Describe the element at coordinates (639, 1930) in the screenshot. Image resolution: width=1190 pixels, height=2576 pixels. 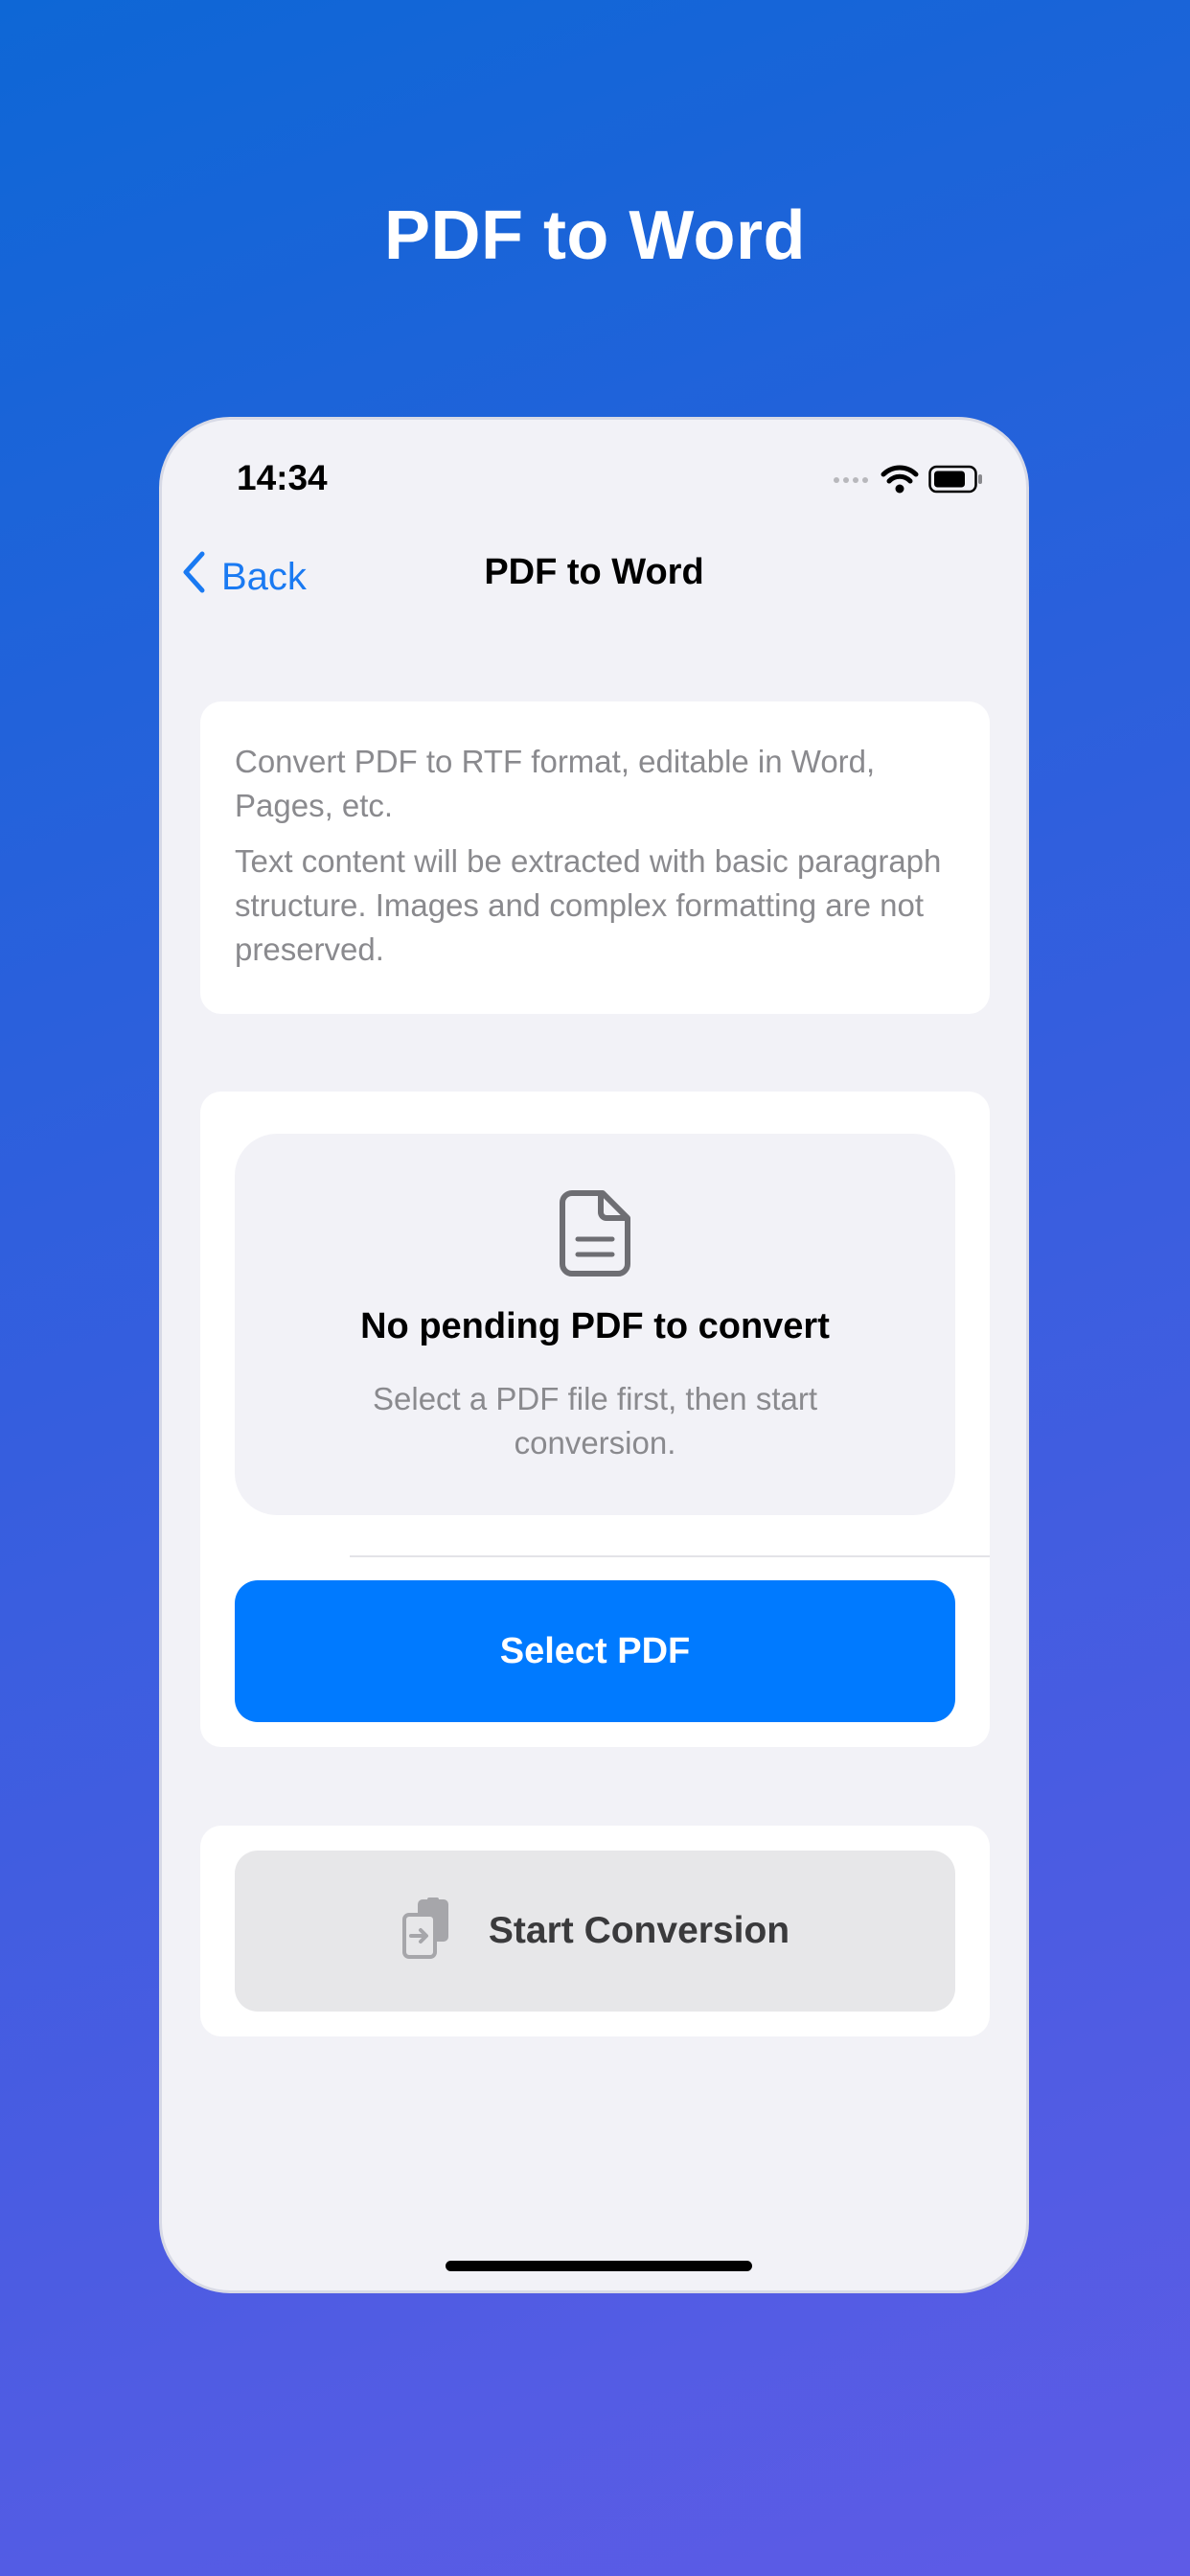
I see `start-conversion-label: Start Conversion` at that location.